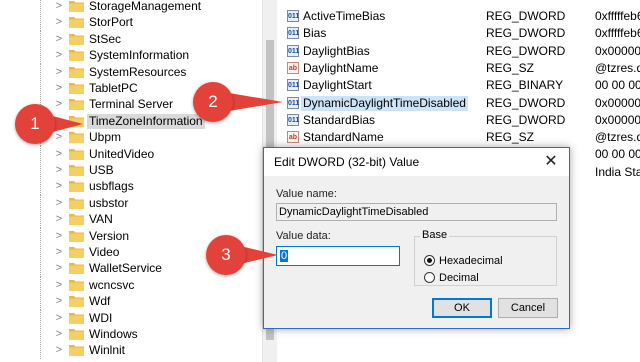 The width and height of the screenshot is (640, 362). What do you see at coordinates (471, 261) in the screenshot?
I see `hexadecimal-label: Hexadecimal` at bounding box center [471, 261].